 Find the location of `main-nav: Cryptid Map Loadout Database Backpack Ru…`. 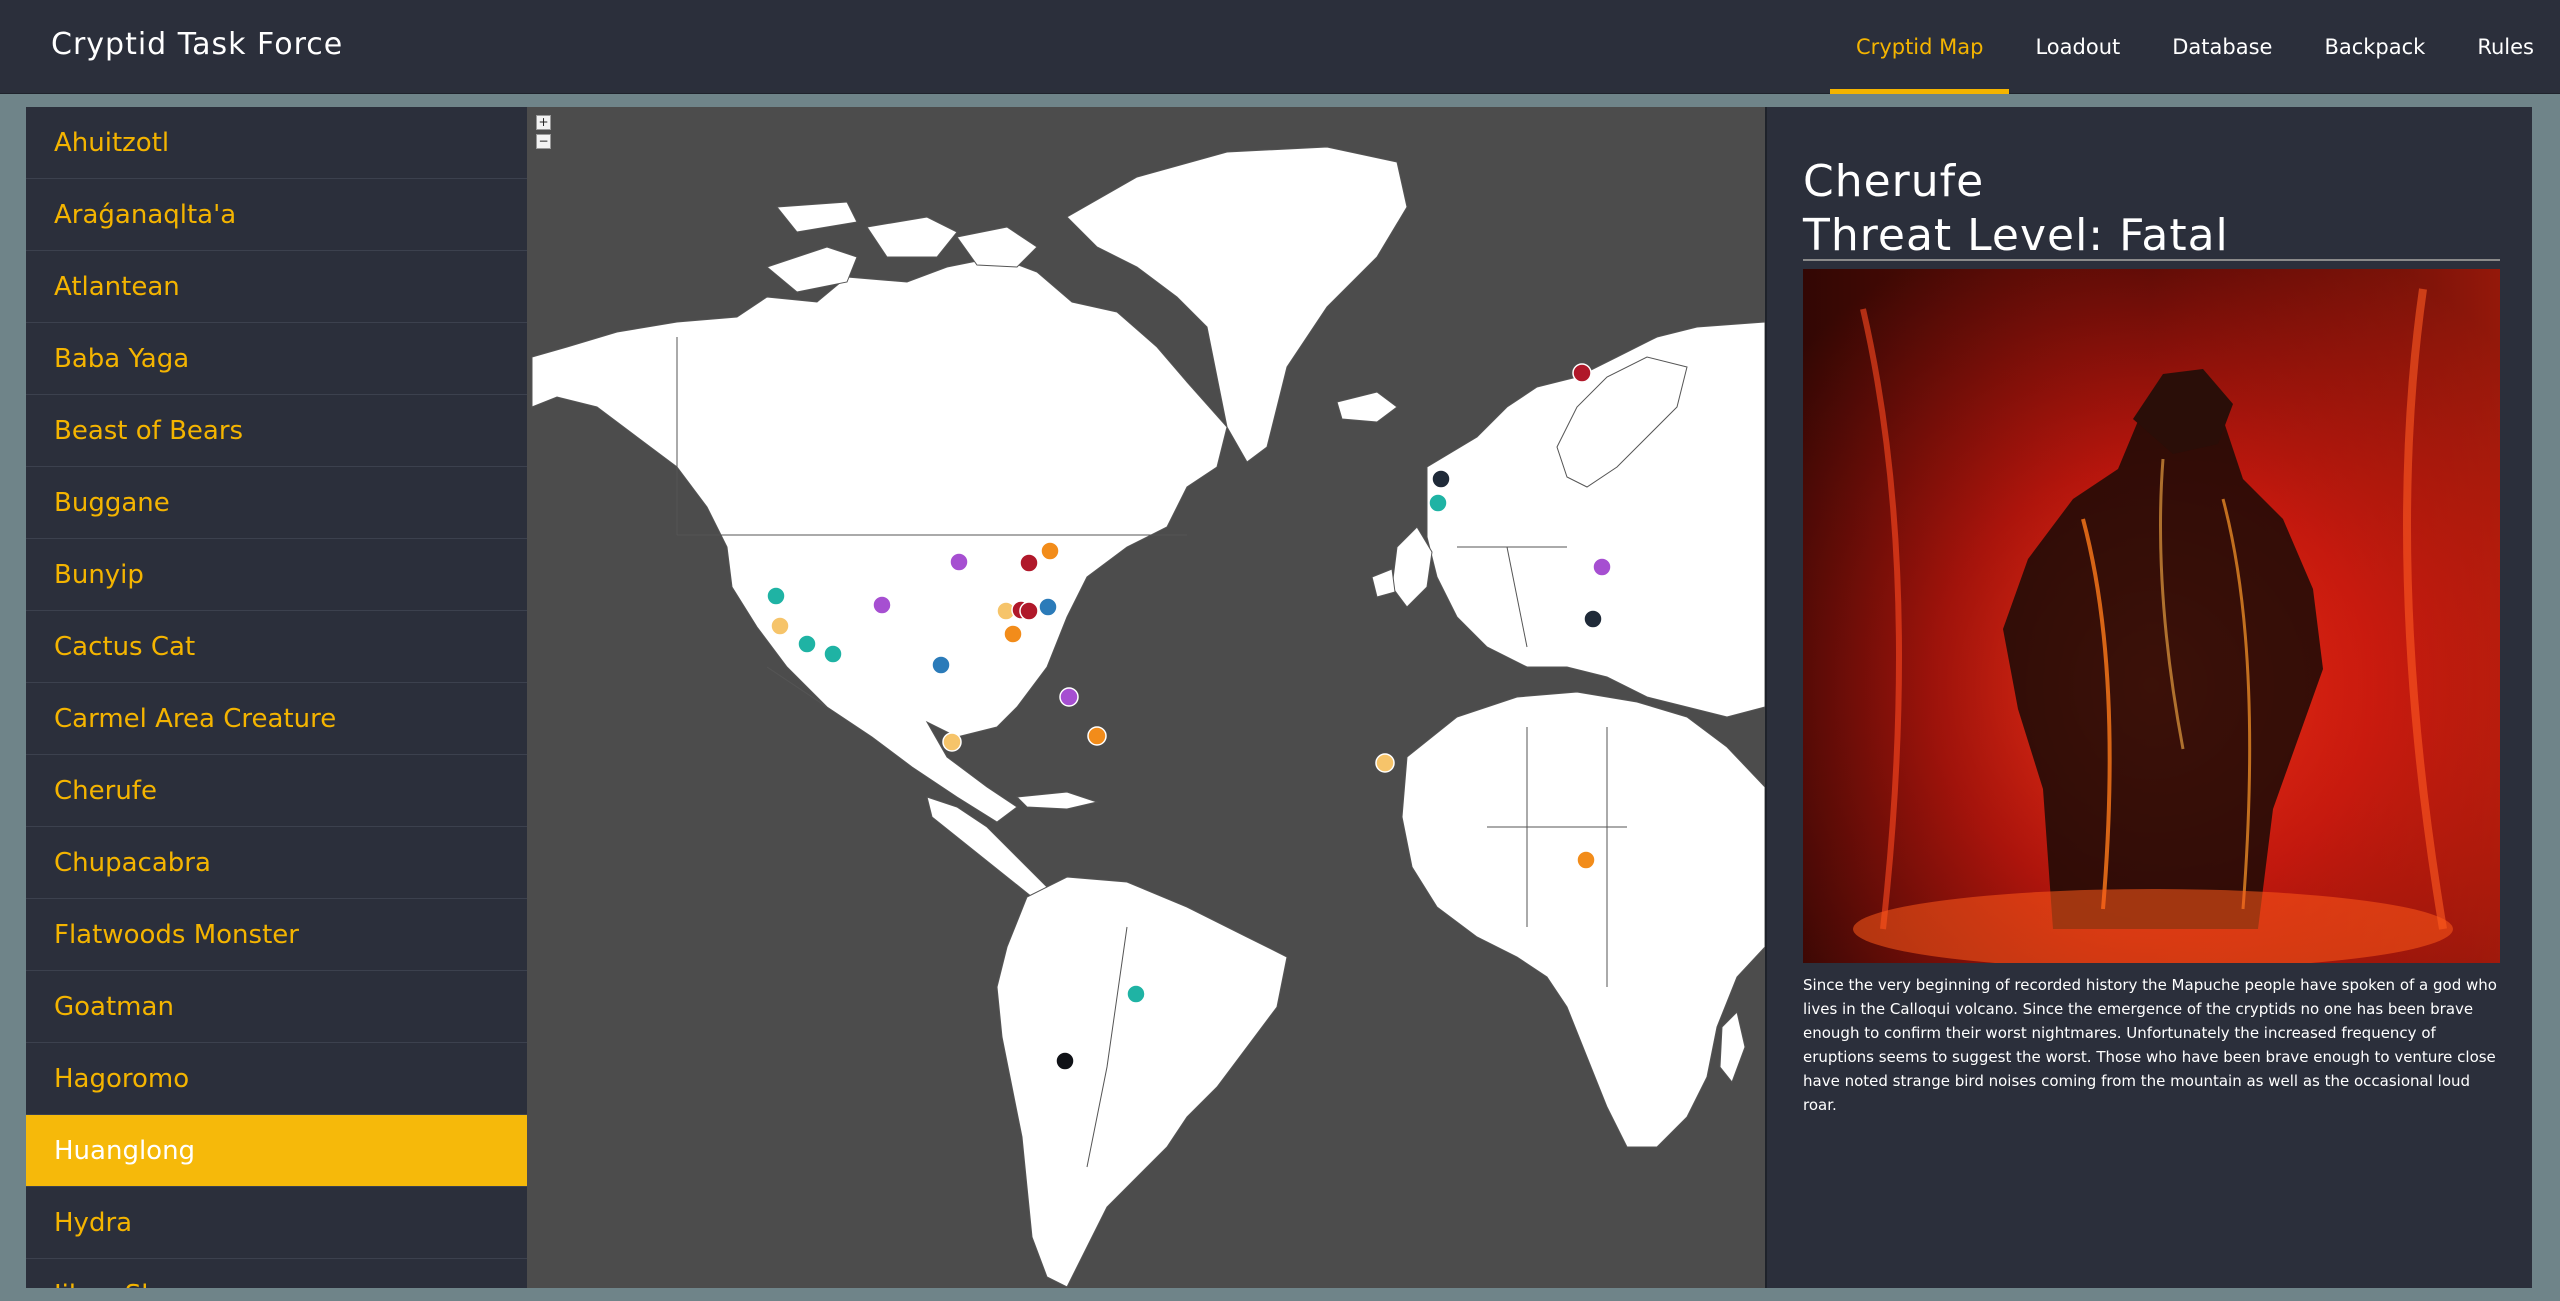

main-nav: Cryptid Map Loadout Database Backpack Ru… is located at coordinates (2195, 47).